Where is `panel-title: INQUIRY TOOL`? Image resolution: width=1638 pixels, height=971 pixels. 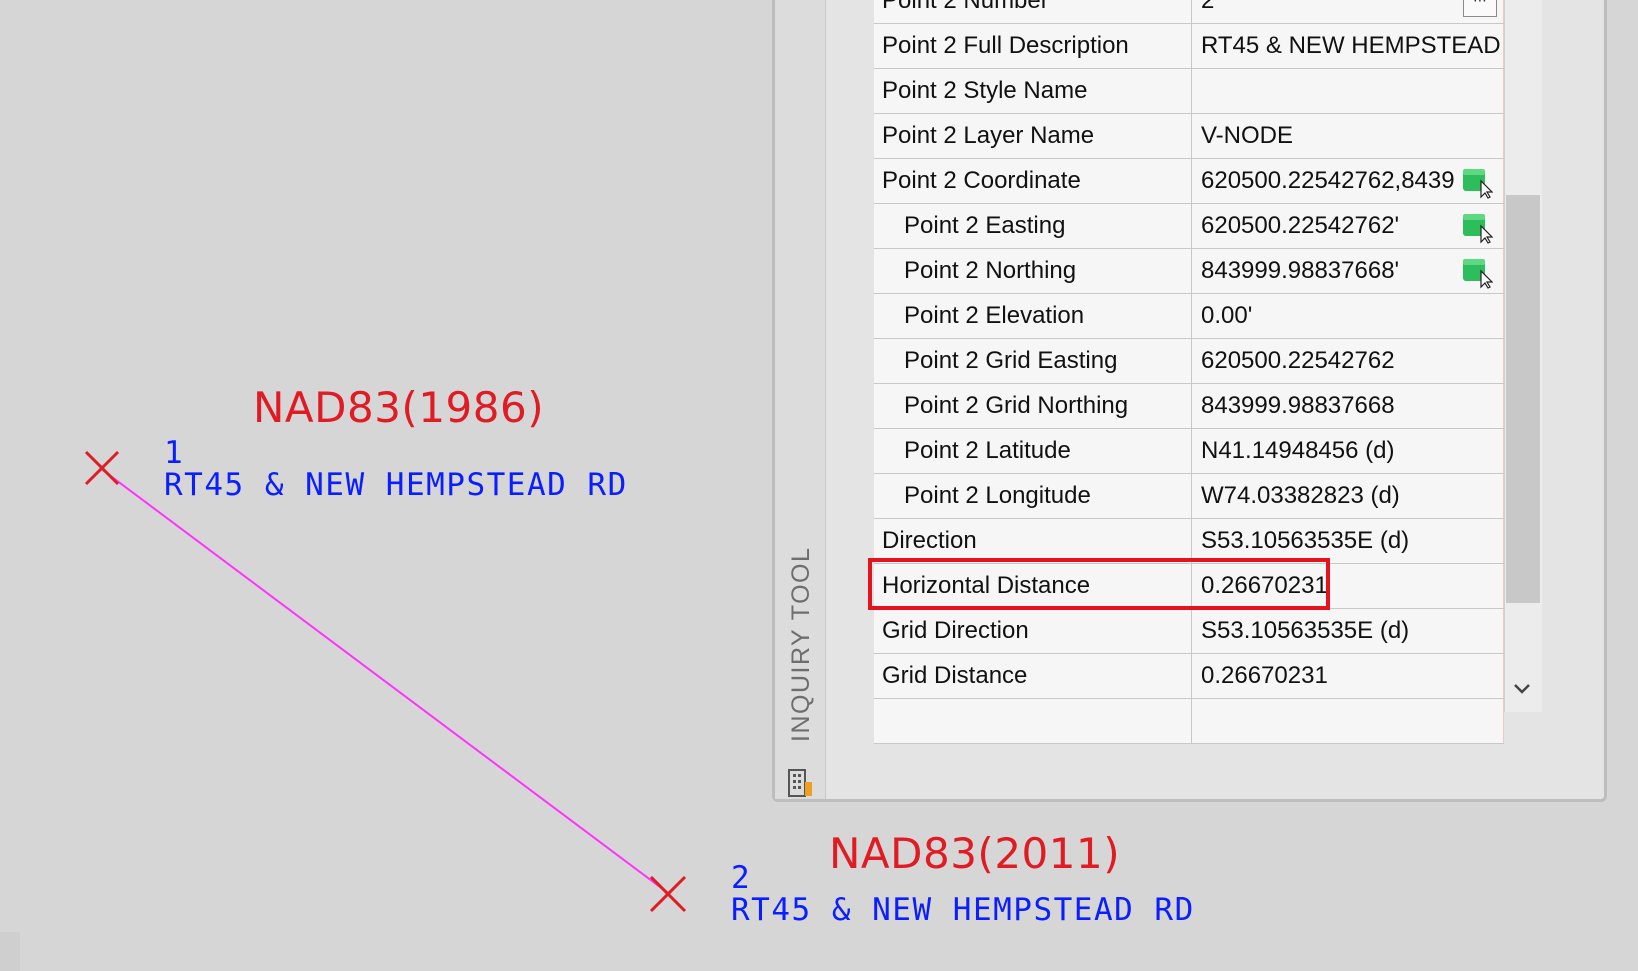 panel-title: INQUIRY TOOL is located at coordinates (801, 644).